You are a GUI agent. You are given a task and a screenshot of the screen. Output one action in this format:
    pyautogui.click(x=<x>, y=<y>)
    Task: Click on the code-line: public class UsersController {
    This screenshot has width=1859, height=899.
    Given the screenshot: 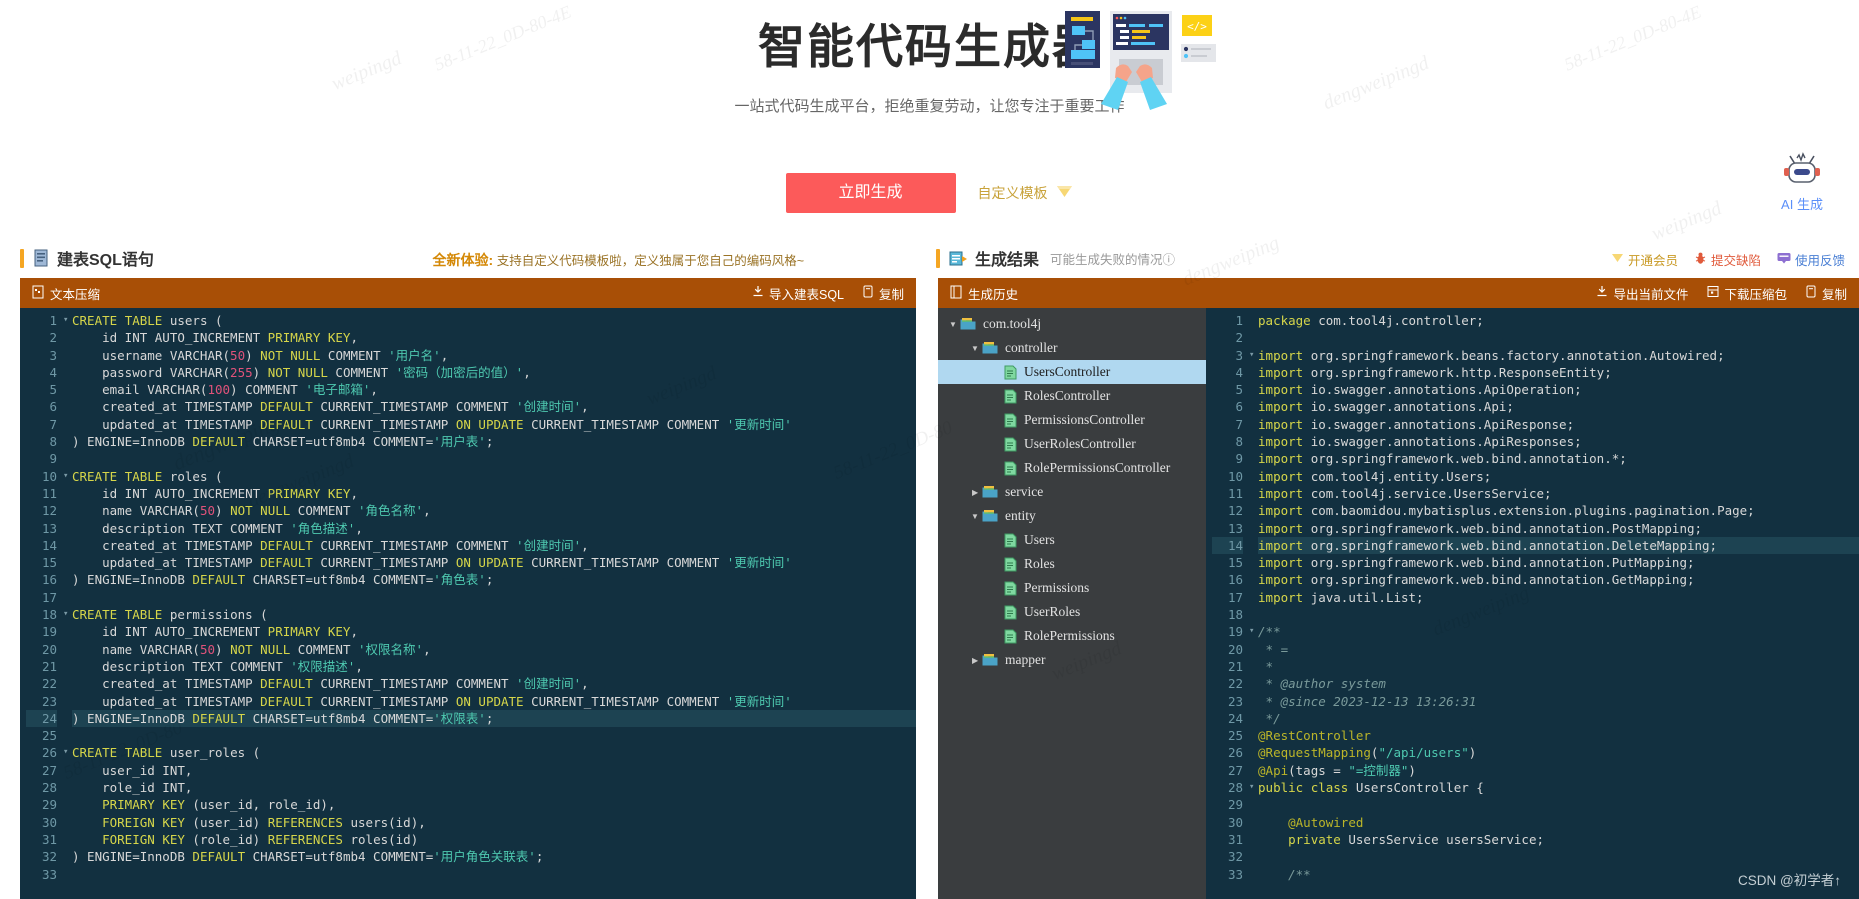 What is the action you would take?
    pyautogui.click(x=1558, y=787)
    